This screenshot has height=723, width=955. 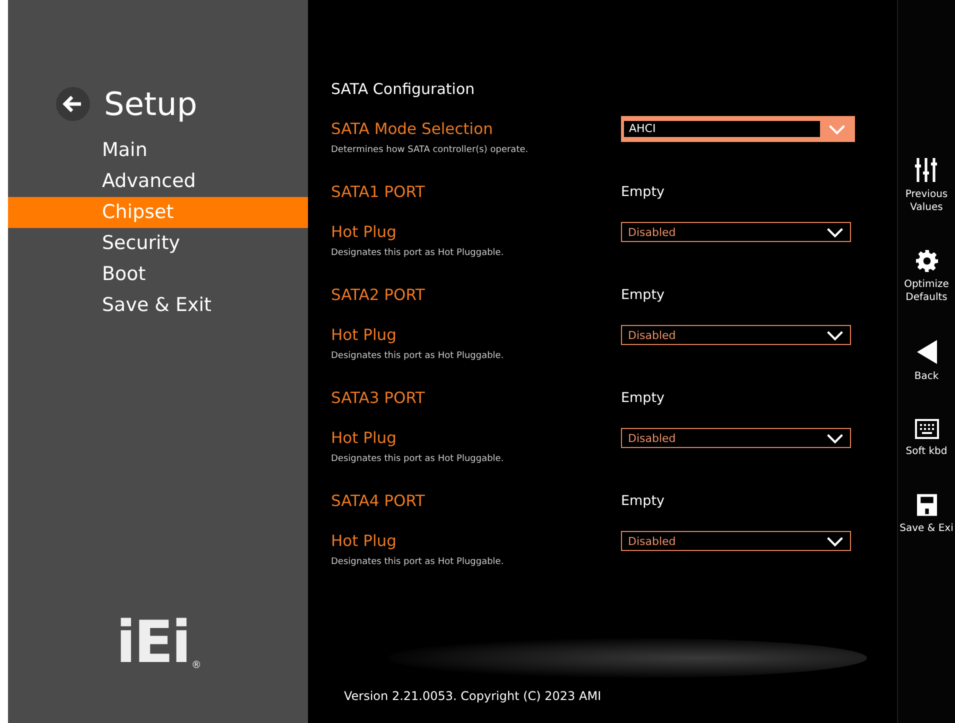 I want to click on toolbar-button: Back, so click(x=926, y=361).